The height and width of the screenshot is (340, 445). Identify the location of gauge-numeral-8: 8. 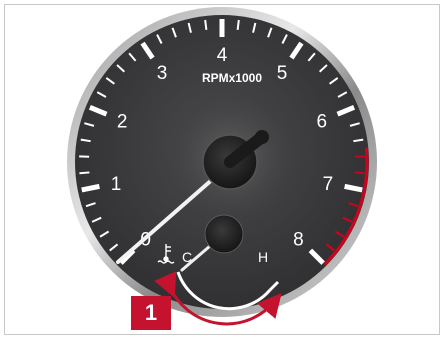
(298, 239).